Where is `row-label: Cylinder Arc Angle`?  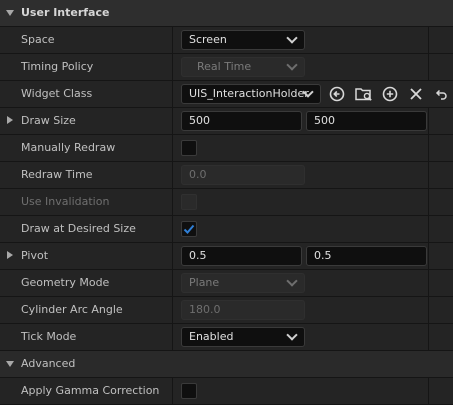
row-label: Cylinder Arc Angle is located at coordinates (72, 309).